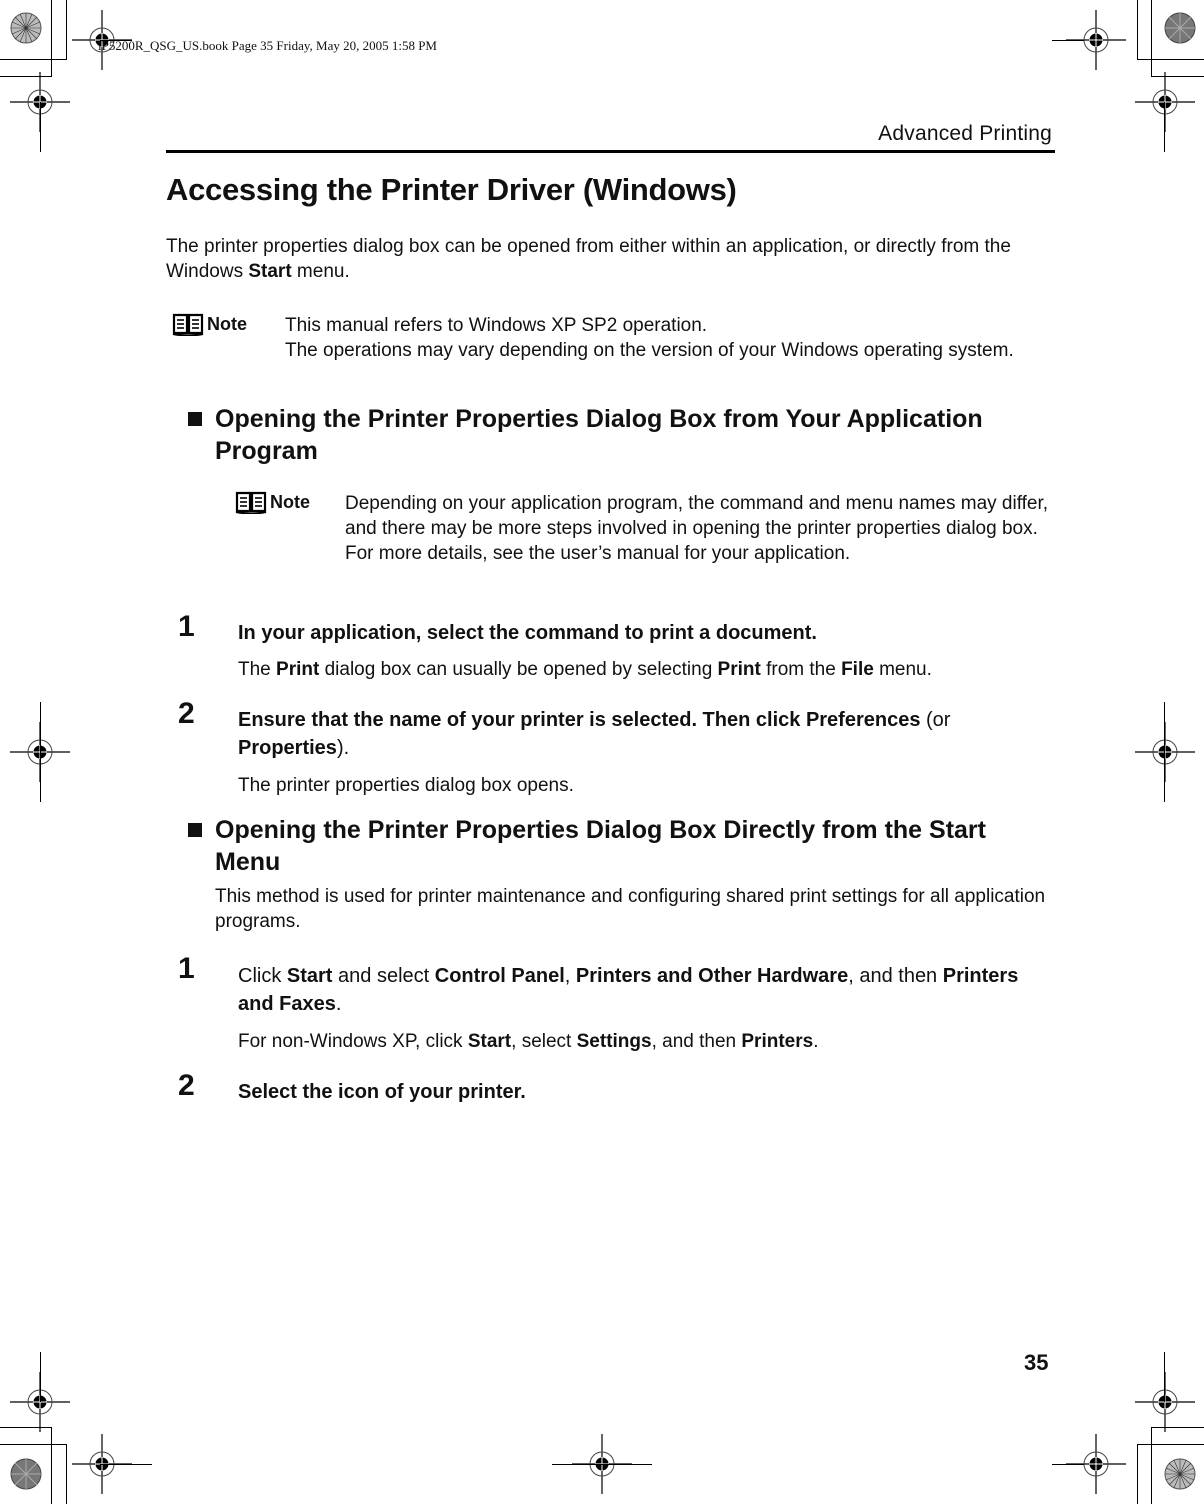 This screenshot has height=1504, width=1204. Describe the element at coordinates (382, 1092) in the screenshot. I see `step-title: Select the icon of your printer.` at that location.